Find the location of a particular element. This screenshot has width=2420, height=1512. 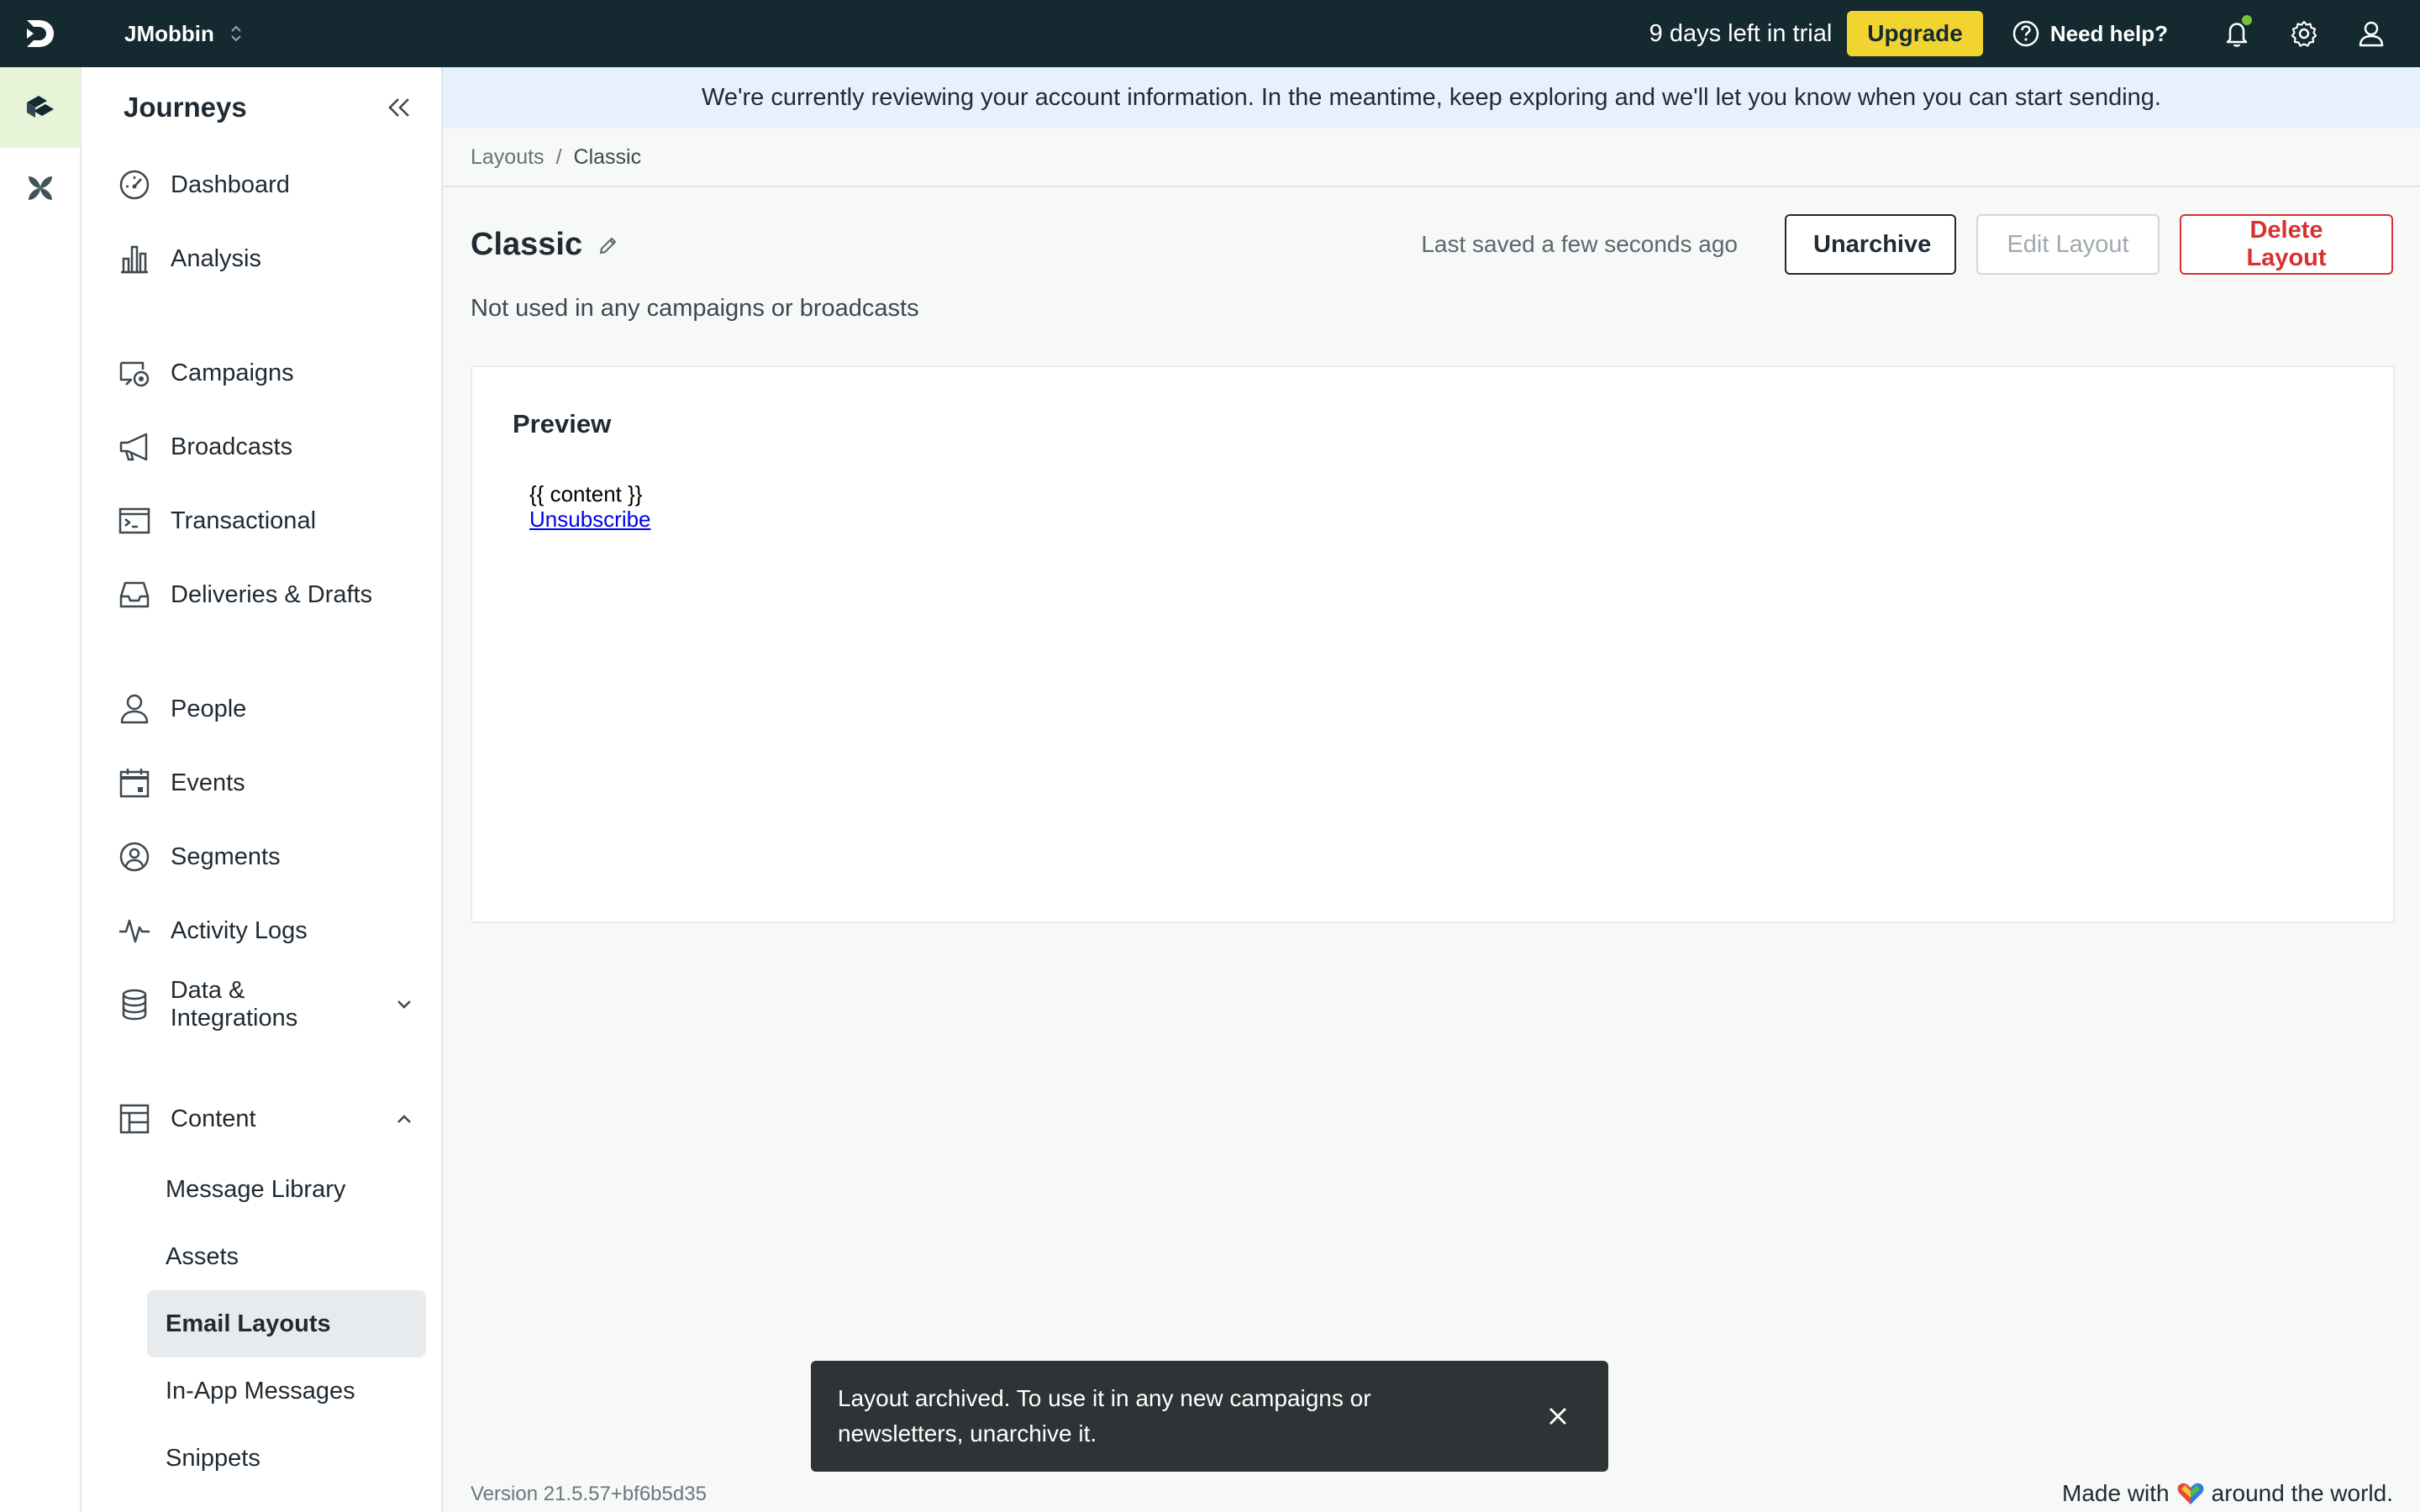

layout-icon is located at coordinates (134, 1119).